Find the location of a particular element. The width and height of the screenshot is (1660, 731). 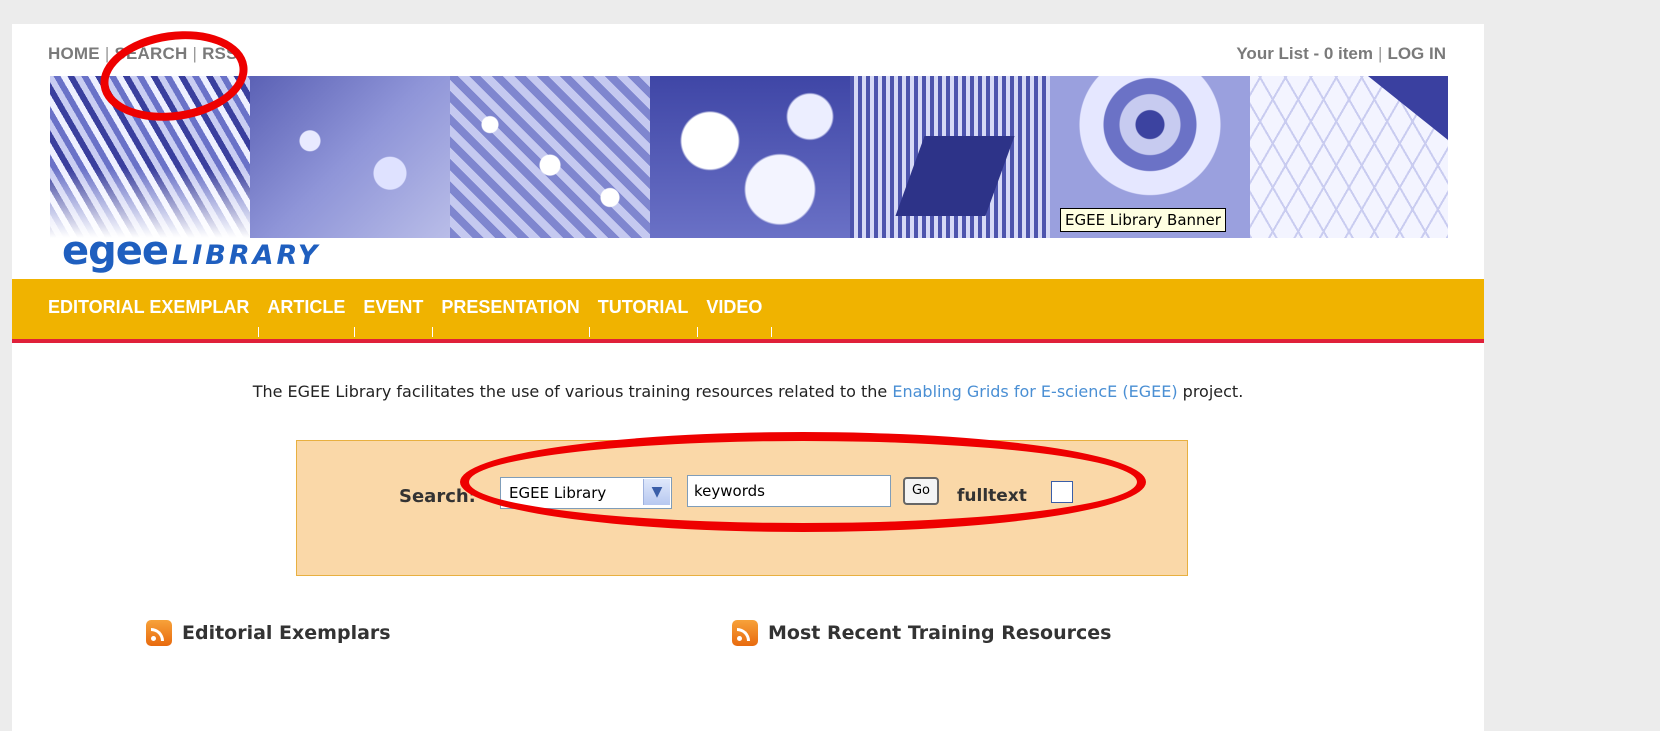

menu-item-event: EVENT is located at coordinates (398, 317).